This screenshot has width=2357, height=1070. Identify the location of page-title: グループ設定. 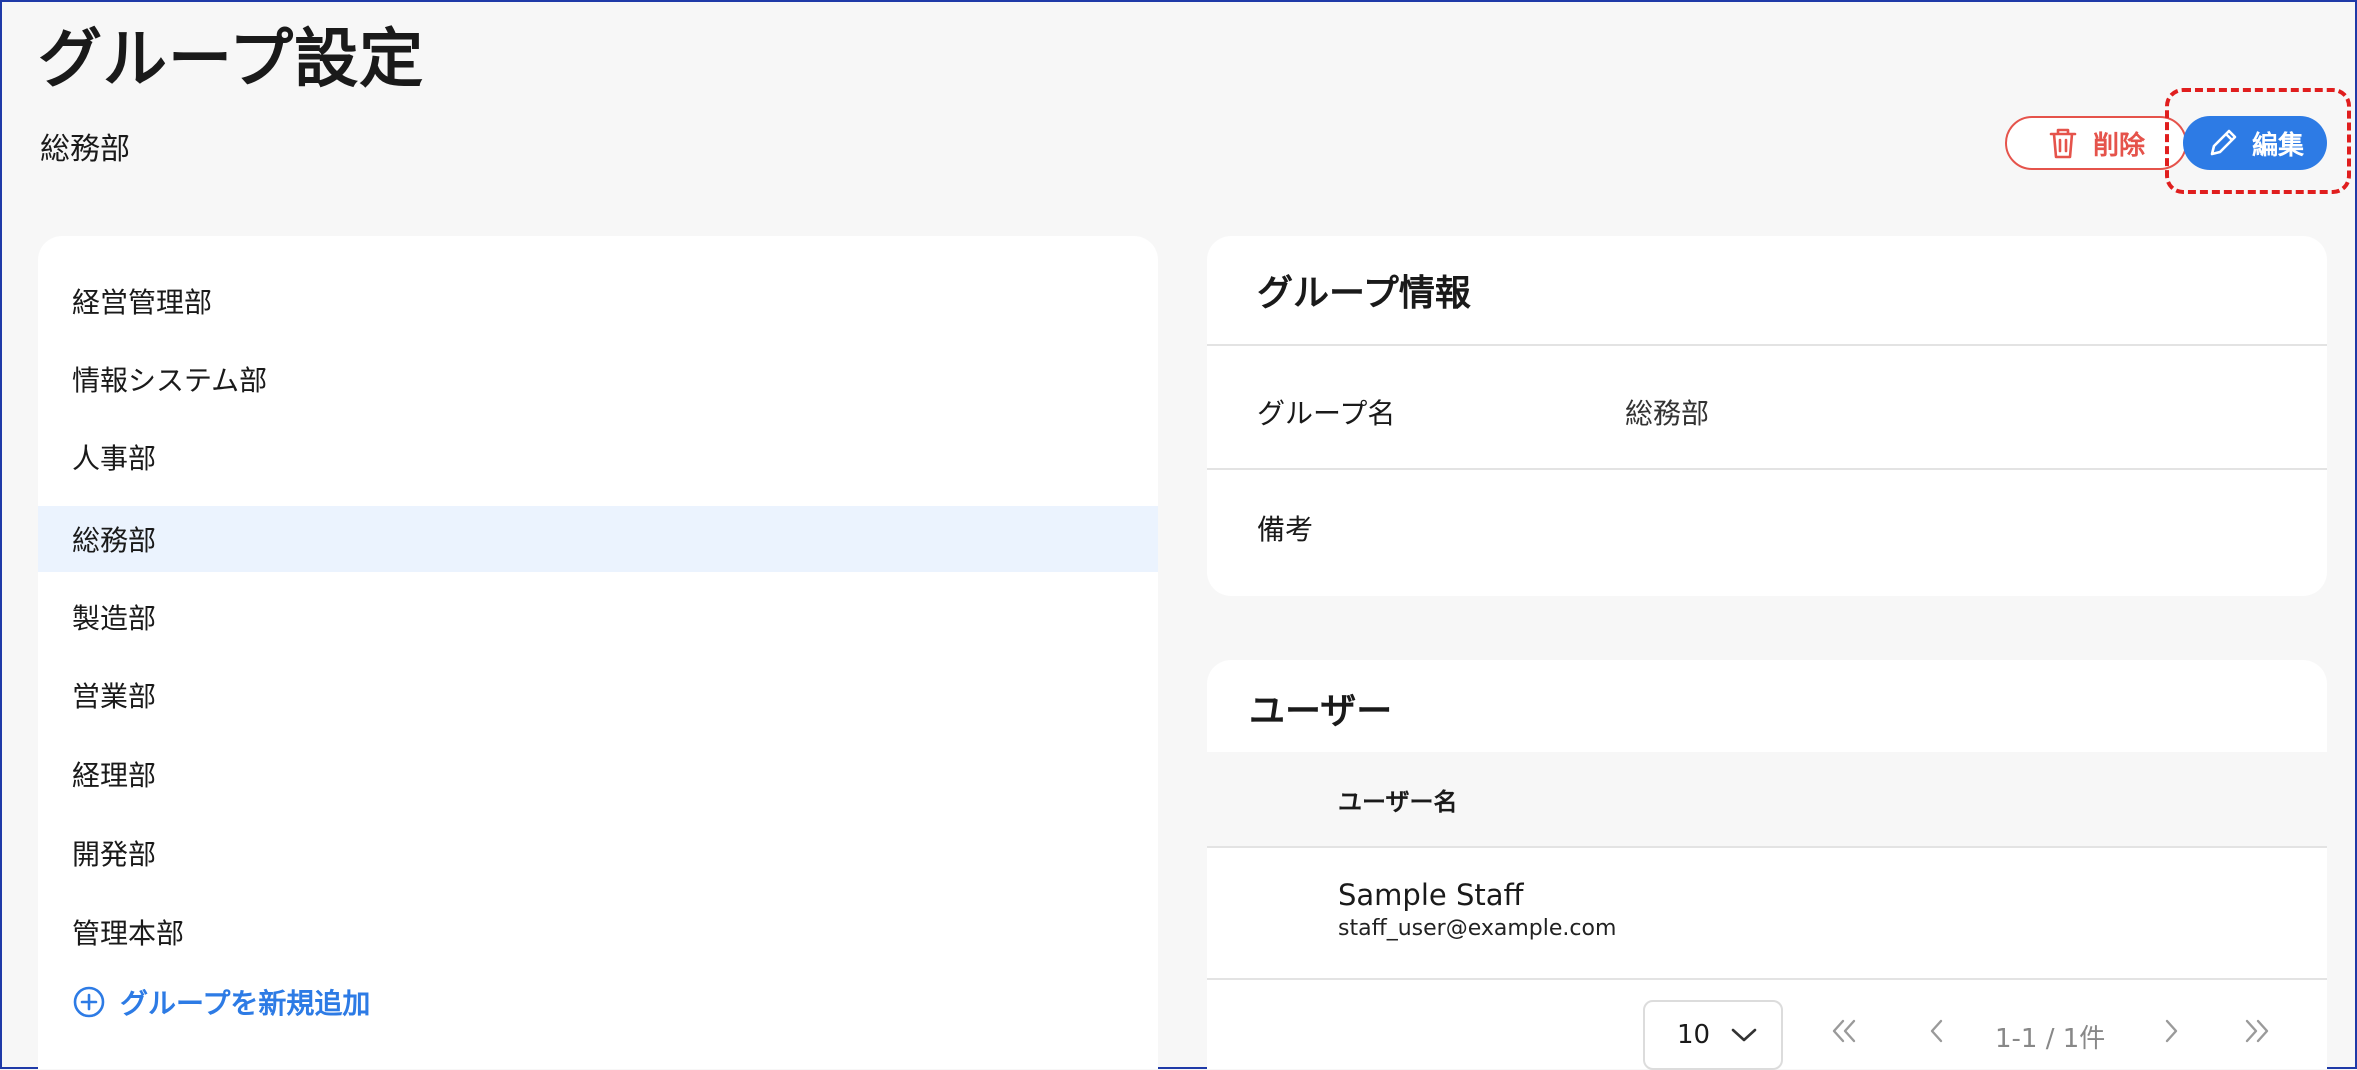
(231, 60).